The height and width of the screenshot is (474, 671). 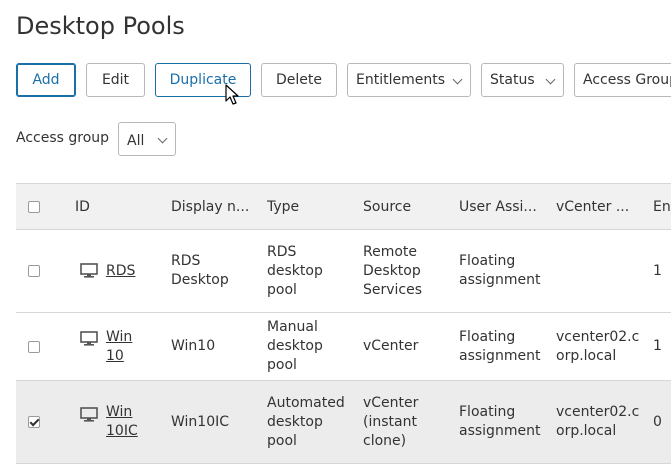 I want to click on pool-id-link: RDS, so click(x=120, y=271).